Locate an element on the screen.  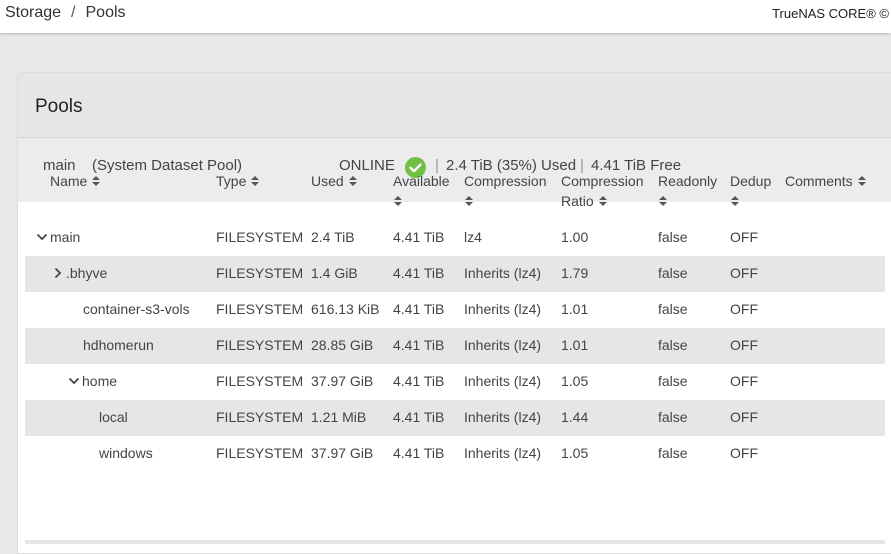
header-label: Used is located at coordinates (327, 181).